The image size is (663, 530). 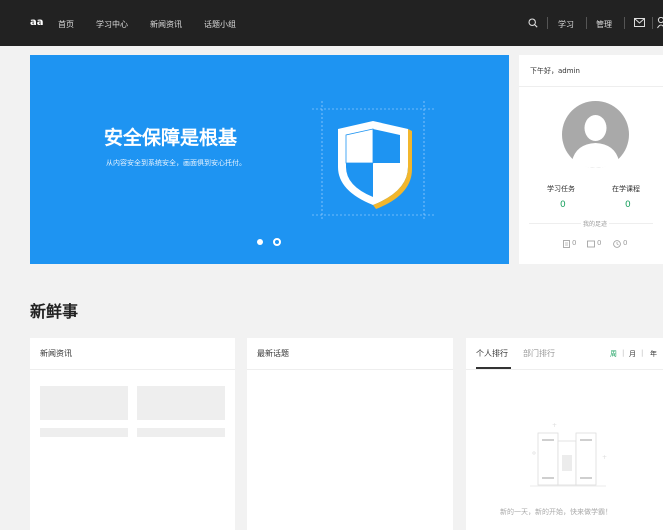 What do you see at coordinates (595, 223) in the screenshot?
I see `my-footprint-label: 我的足迹` at bounding box center [595, 223].